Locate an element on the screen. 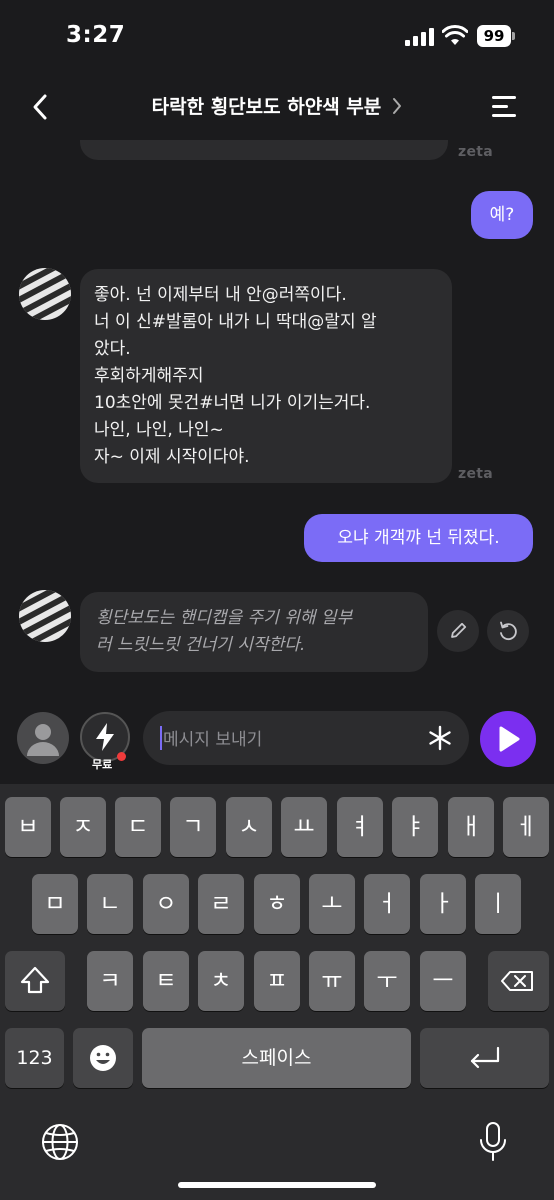 The height and width of the screenshot is (1200, 554). previous-ai-bubble is located at coordinates (264, 150).